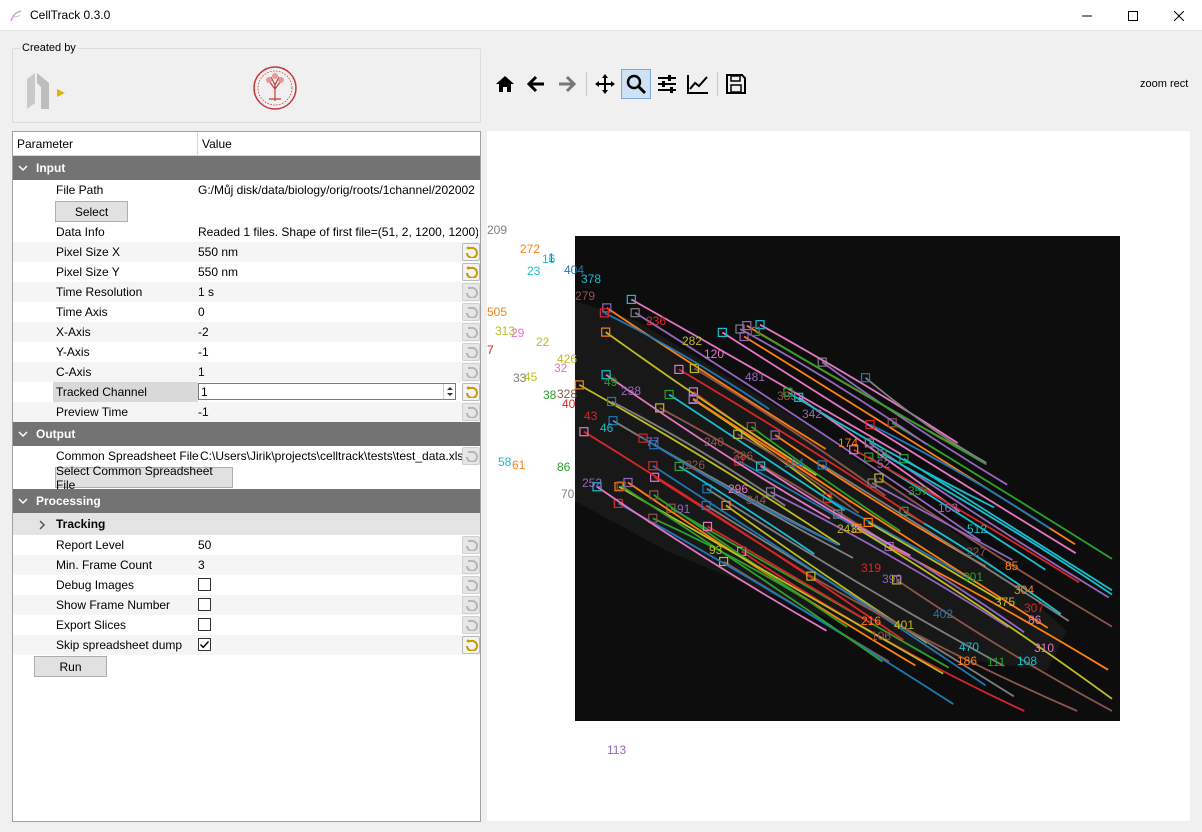 This screenshot has width=1202, height=832. I want to click on track-id-label: 344, so click(756, 500).